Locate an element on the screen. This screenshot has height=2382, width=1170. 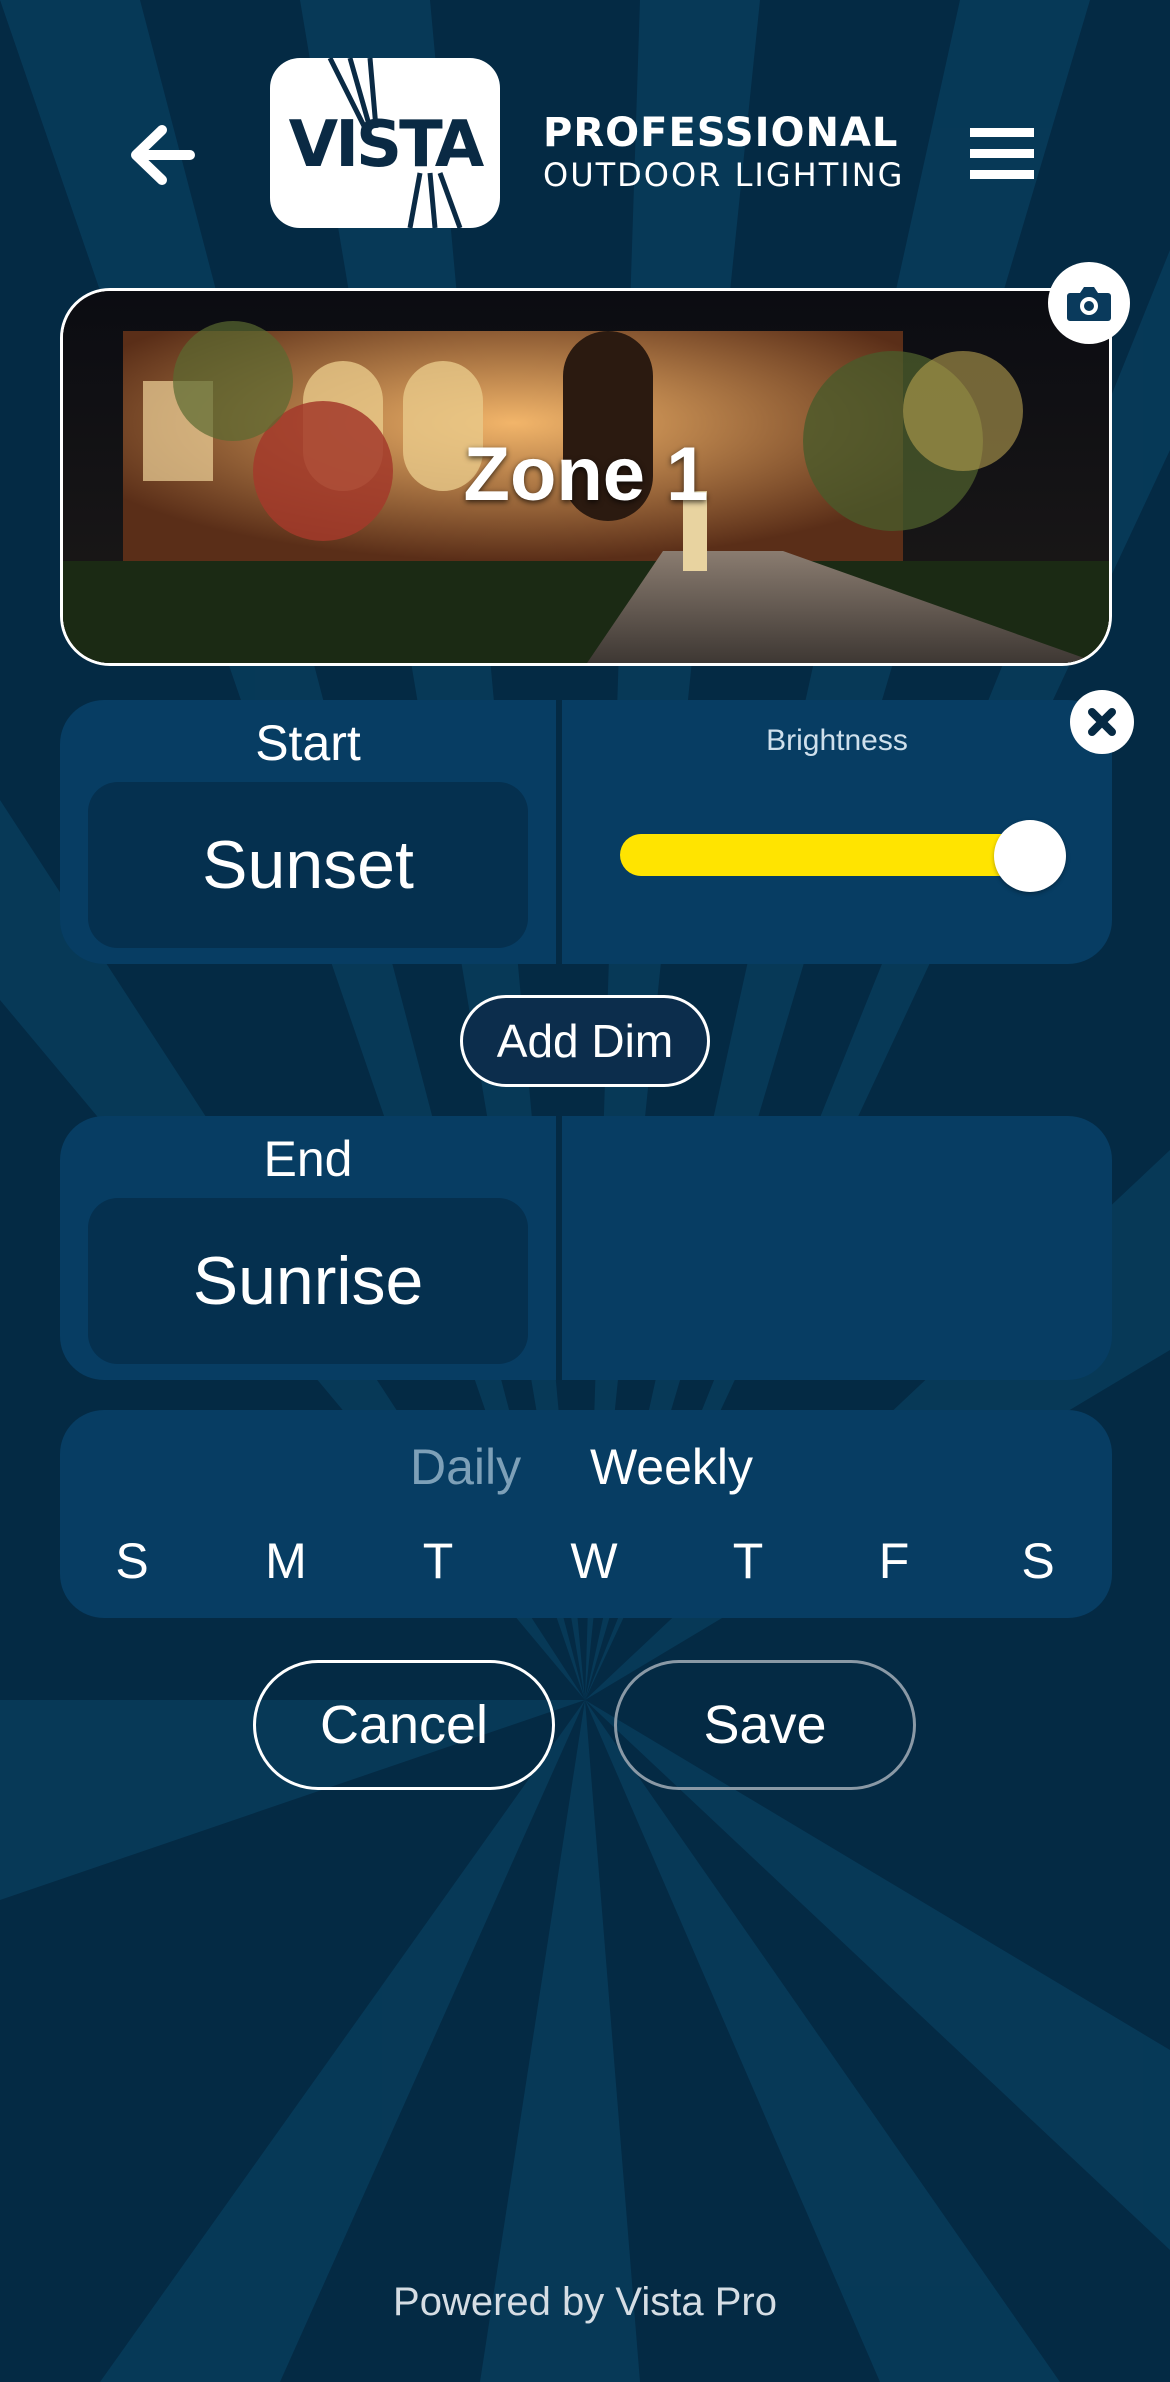
arrow-left-icon is located at coordinates (163, 155).